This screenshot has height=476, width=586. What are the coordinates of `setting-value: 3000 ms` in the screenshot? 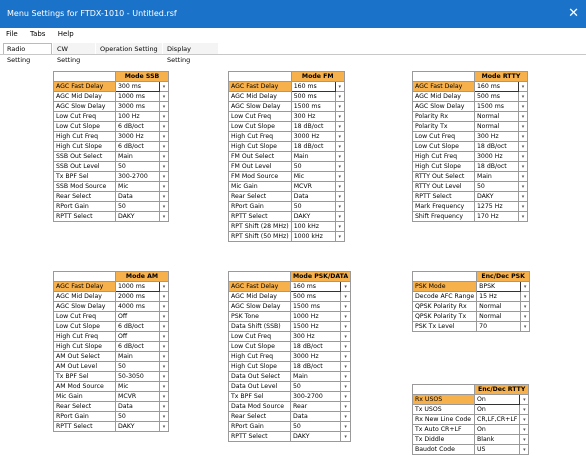 It's located at (137, 106).